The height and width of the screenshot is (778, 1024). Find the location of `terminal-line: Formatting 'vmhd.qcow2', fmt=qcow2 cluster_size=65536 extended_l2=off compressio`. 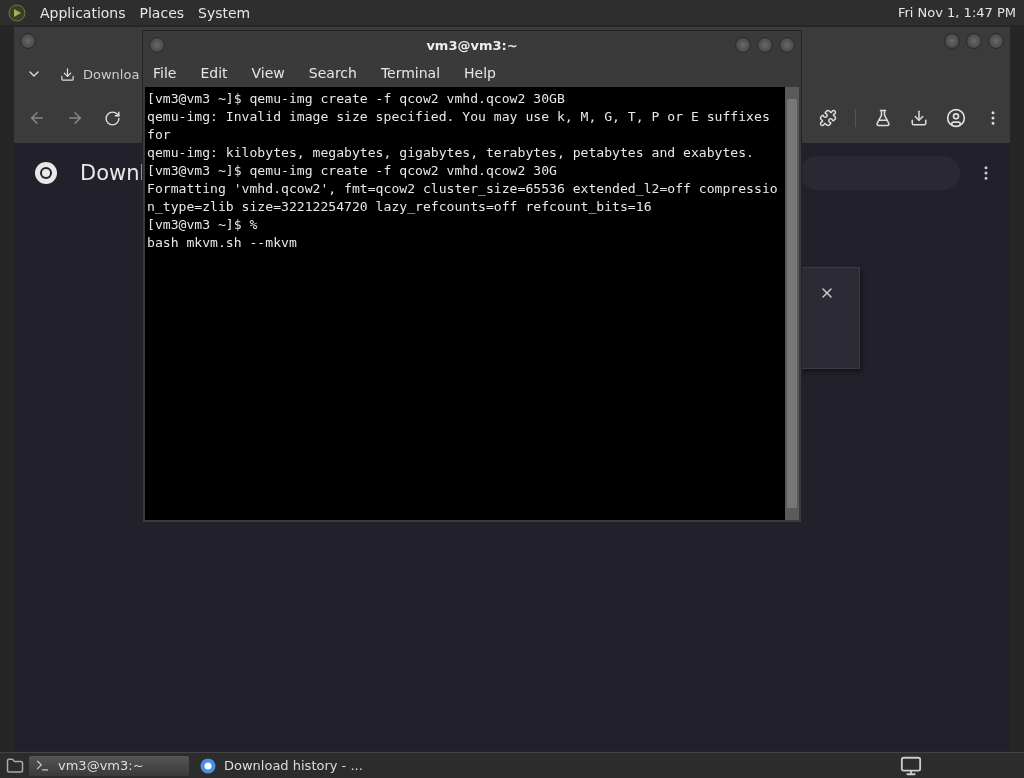

terminal-line: Formatting 'vmhd.qcow2', fmt=qcow2 cluster_size=65536 extended_l2=off compressio is located at coordinates (463, 189).